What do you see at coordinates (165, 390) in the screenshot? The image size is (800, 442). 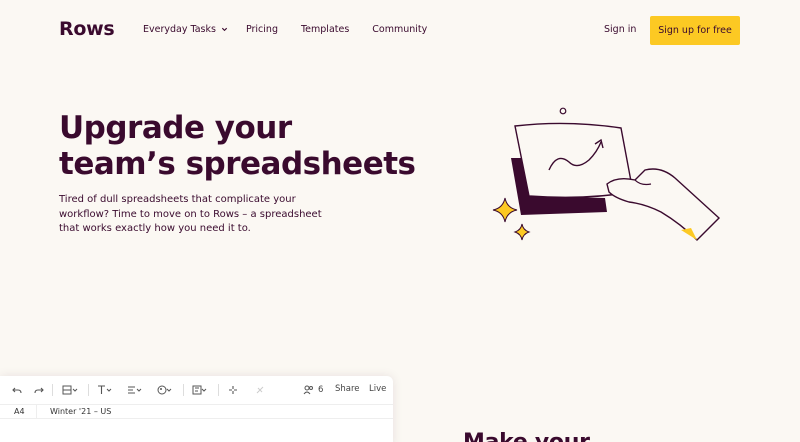 I see `paint-icon` at bounding box center [165, 390].